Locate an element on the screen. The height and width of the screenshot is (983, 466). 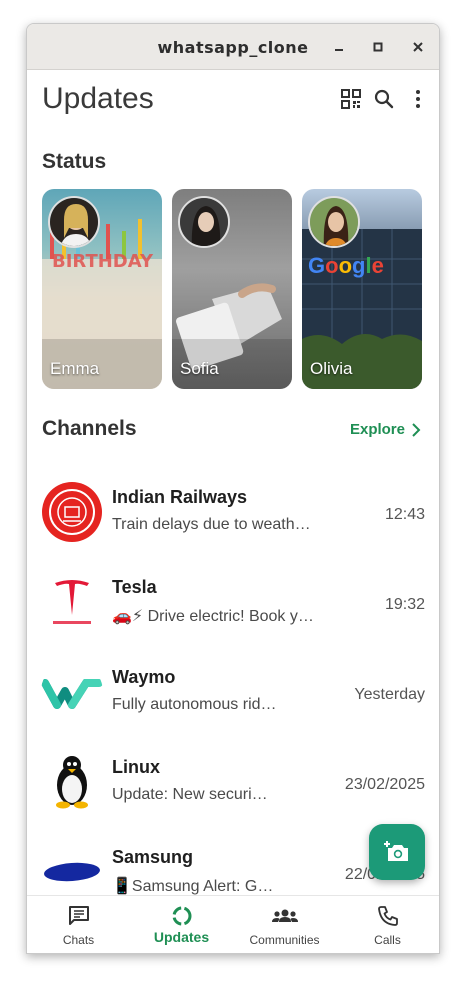
updates-icon is located at coordinates (181, 916).